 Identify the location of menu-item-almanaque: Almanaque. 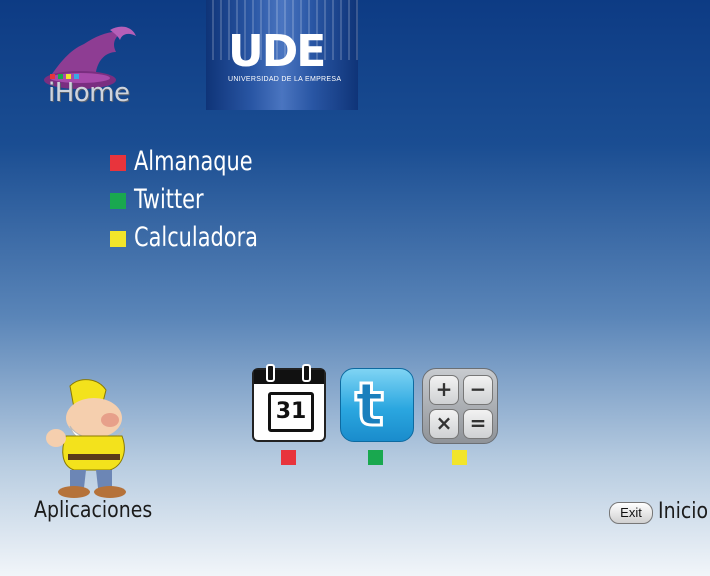
(194, 161).